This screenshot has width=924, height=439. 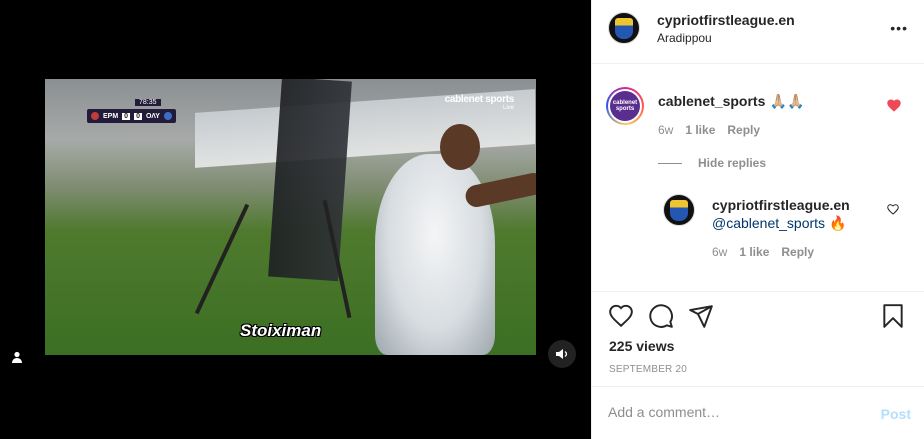 What do you see at coordinates (758, 317) in the screenshot?
I see `post-actions` at bounding box center [758, 317].